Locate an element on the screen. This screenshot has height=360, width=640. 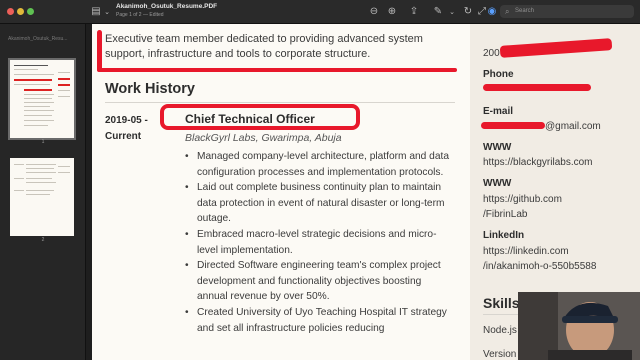
annotation-bracket-vertical is located at coordinates (99, 51).